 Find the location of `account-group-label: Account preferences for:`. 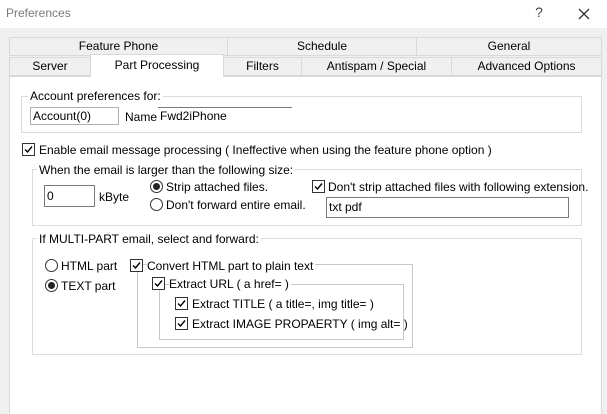

account-group-label: Account preferences for: is located at coordinates (95, 96).